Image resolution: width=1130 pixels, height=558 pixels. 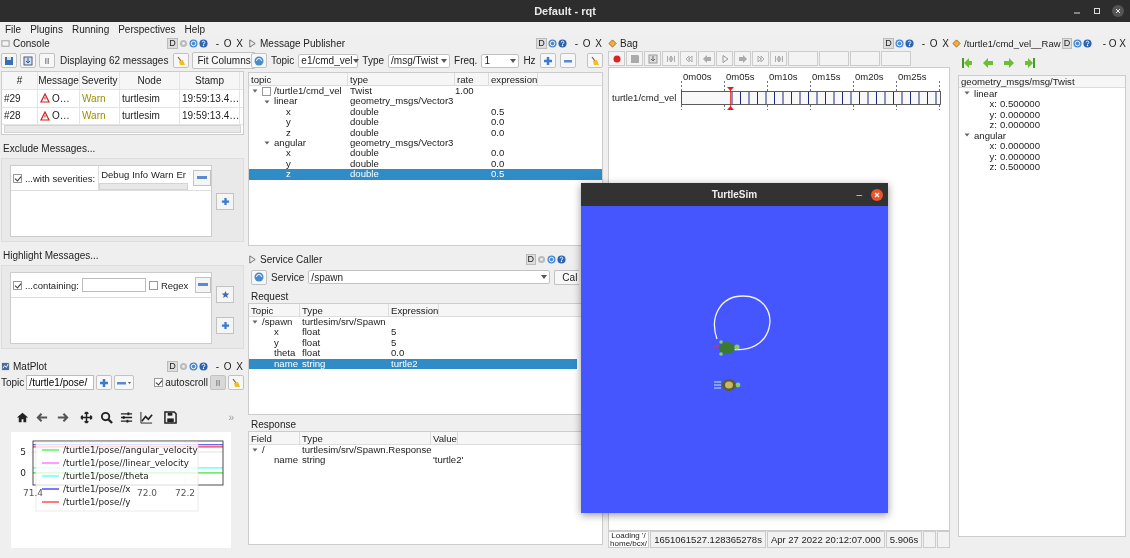 What do you see at coordinates (708, 539) in the screenshot?
I see `status-text: 1651061527.128365278s` at bounding box center [708, 539].